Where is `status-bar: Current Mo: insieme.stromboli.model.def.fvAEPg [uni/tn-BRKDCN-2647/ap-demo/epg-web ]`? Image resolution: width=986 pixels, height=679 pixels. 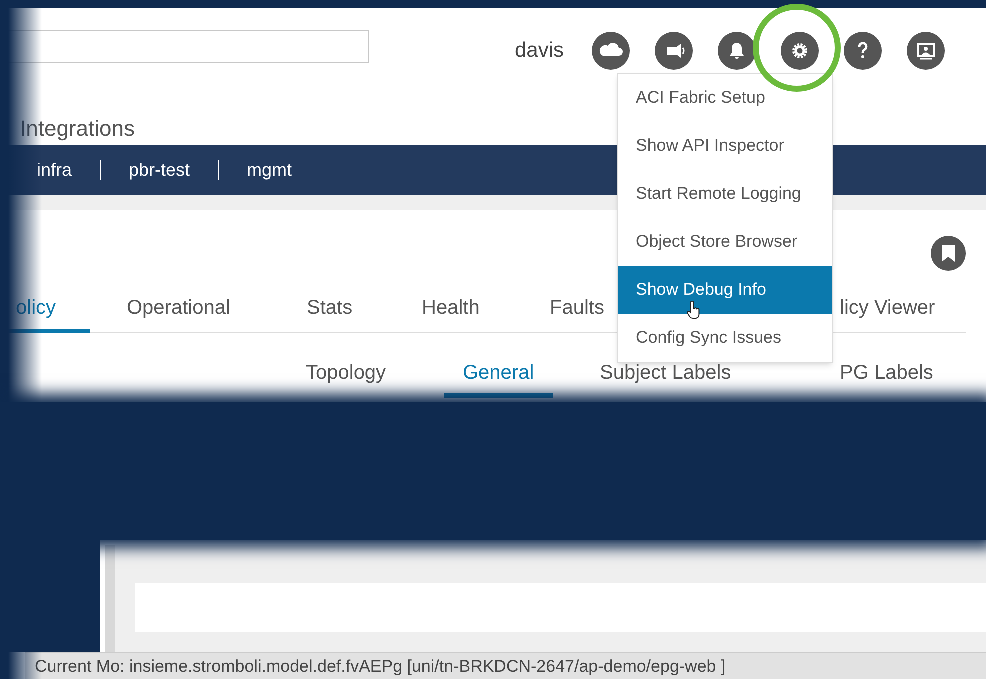
status-bar: Current Mo: insieme.stromboli.model.def.fvAEPg [uni/tn-BRKDCN-2647/ap-demo/epg-web ] is located at coordinates (505, 665).